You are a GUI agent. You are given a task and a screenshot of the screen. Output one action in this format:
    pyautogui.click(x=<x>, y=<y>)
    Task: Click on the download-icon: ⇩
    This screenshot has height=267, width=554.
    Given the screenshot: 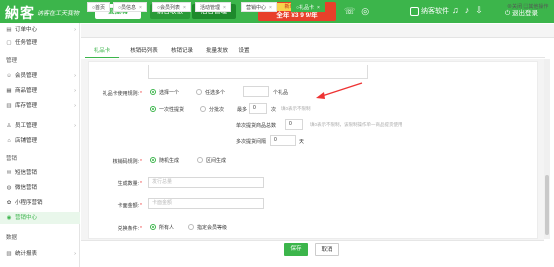 What is the action you would take?
    pyautogui.click(x=479, y=10)
    